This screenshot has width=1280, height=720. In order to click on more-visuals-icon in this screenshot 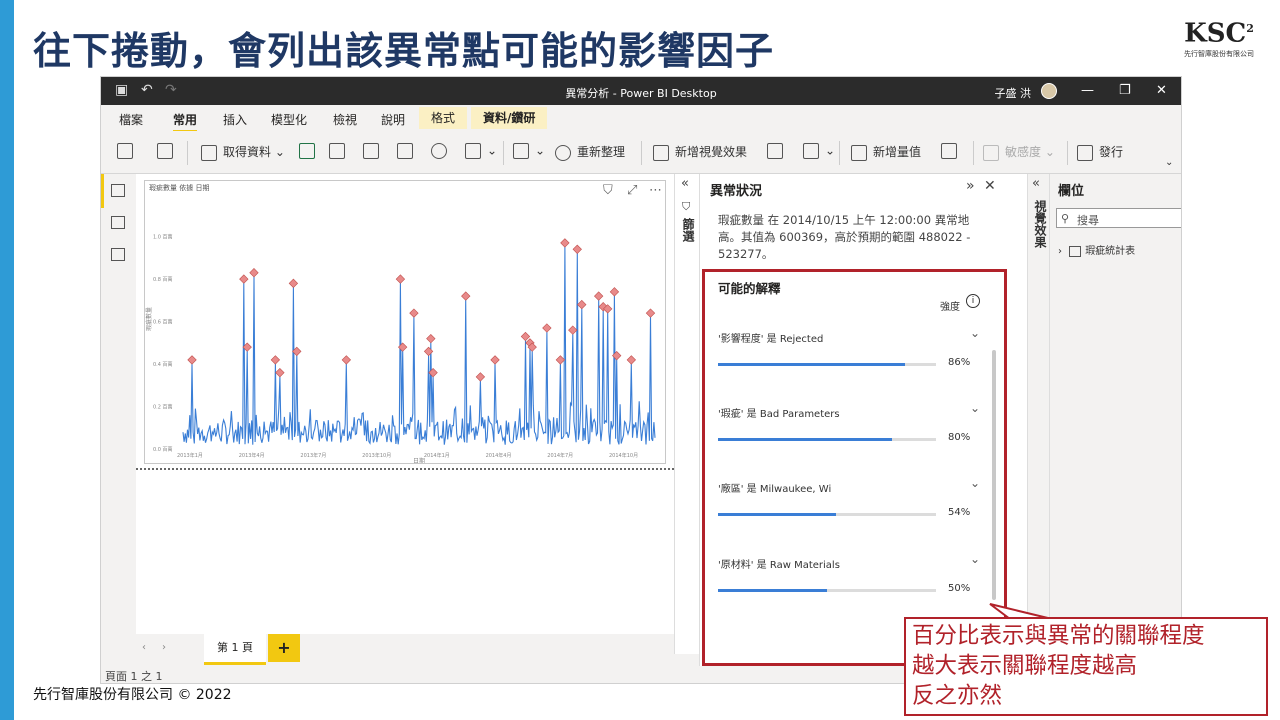, I will do `click(811, 151)`.